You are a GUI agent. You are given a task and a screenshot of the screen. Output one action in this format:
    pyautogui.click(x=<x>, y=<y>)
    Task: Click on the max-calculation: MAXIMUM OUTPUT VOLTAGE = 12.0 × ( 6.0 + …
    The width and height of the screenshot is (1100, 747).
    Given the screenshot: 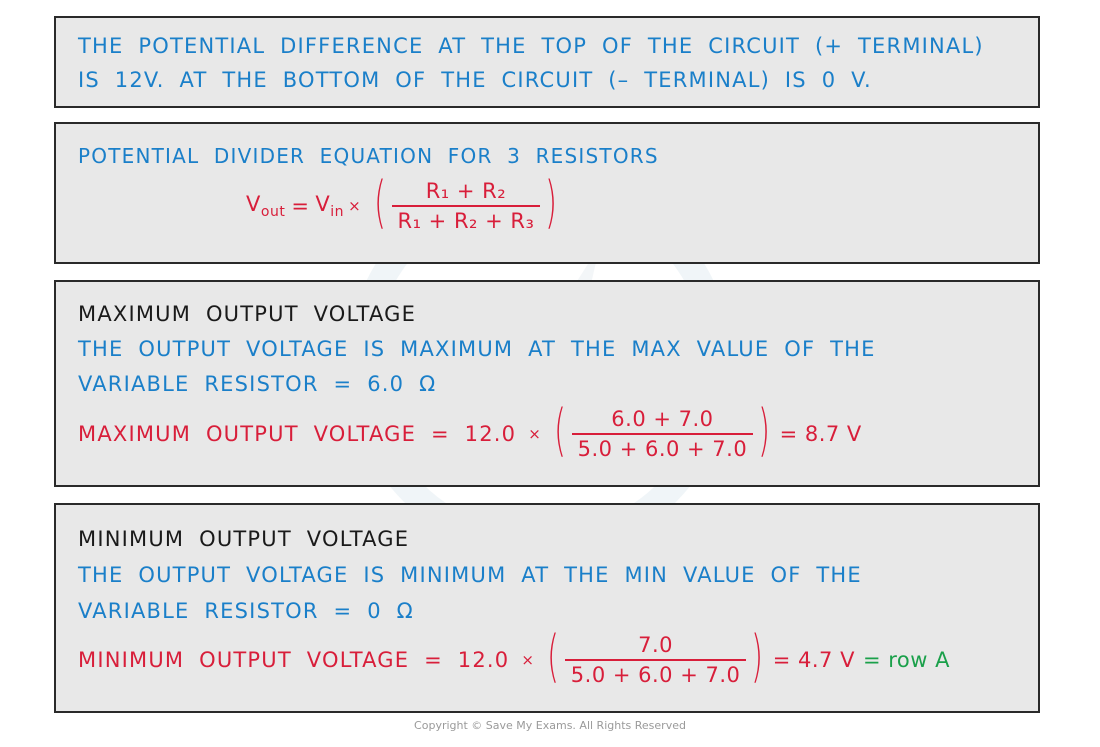 What is the action you would take?
    pyautogui.click(x=470, y=430)
    